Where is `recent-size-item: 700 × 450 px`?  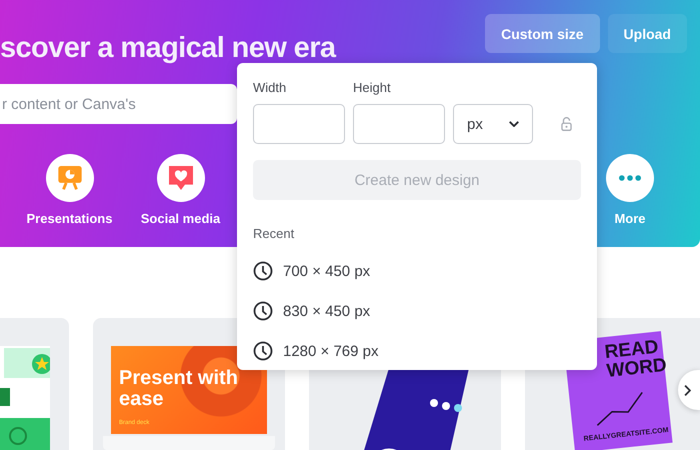 recent-size-item: 700 × 450 px is located at coordinates (417, 271).